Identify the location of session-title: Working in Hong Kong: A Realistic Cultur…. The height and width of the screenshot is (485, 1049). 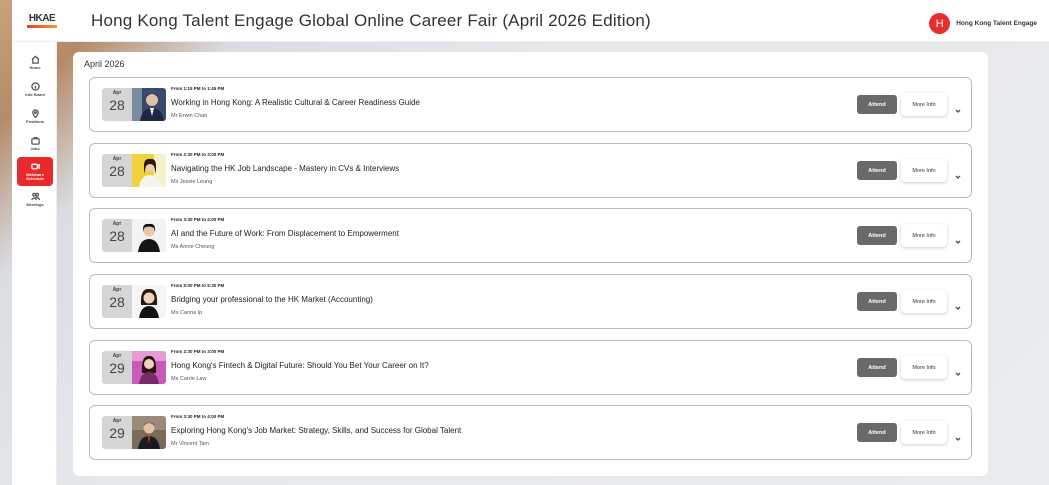
(295, 102).